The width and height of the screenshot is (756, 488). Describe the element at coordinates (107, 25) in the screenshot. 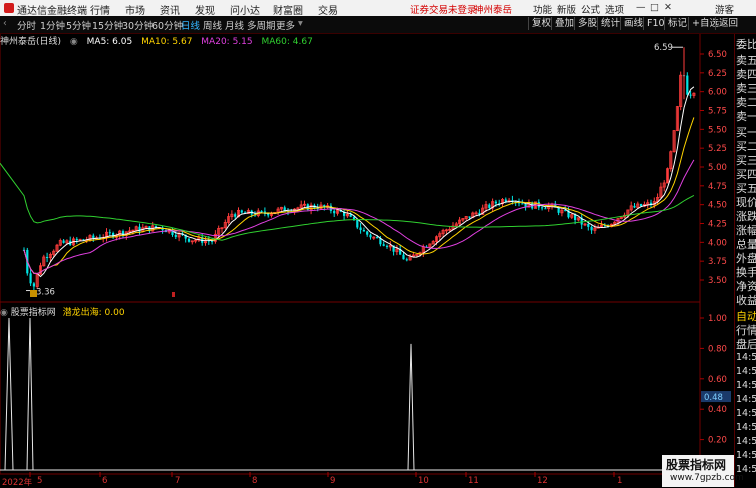

I see `period-15min: 15分钟` at that location.